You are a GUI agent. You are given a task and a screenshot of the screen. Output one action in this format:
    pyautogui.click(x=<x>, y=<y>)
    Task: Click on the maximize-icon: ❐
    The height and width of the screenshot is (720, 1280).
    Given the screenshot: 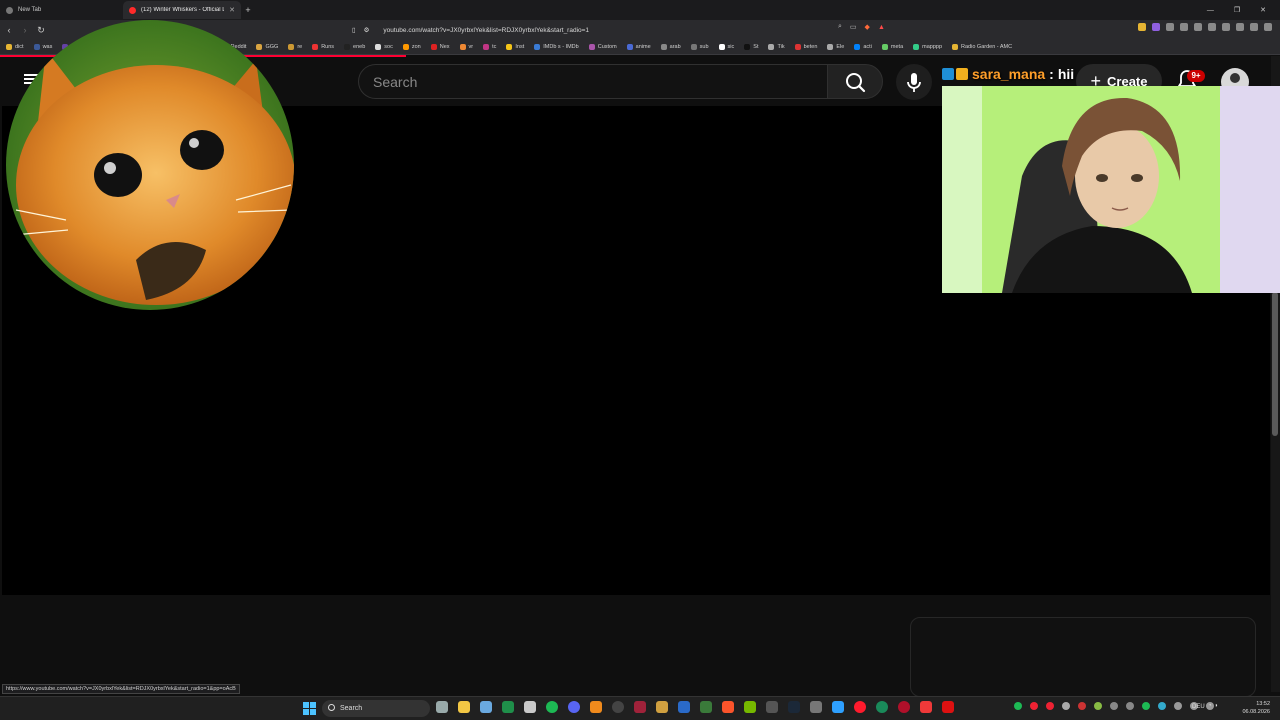 What is the action you would take?
    pyautogui.click(x=1237, y=10)
    